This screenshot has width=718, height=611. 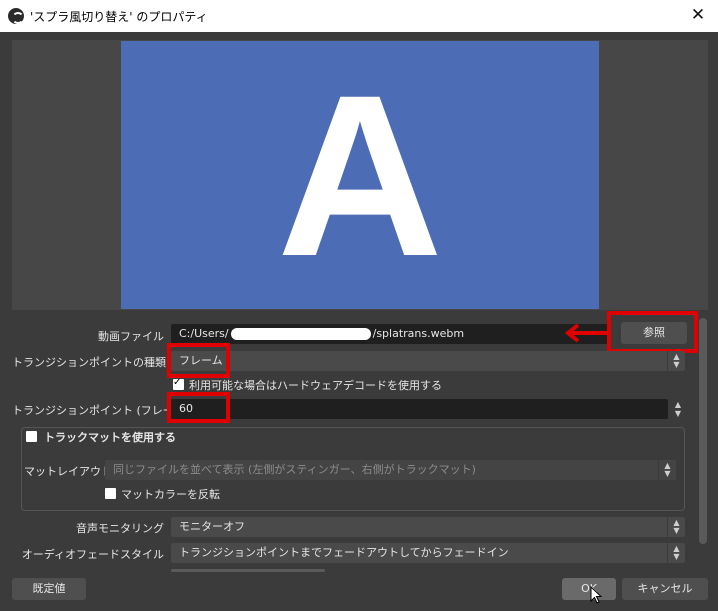 I want to click on matte-layout-value: 同じファイルを並べて表示 (左側がスティンガー、右側がトラックマット), so click(x=294, y=469).